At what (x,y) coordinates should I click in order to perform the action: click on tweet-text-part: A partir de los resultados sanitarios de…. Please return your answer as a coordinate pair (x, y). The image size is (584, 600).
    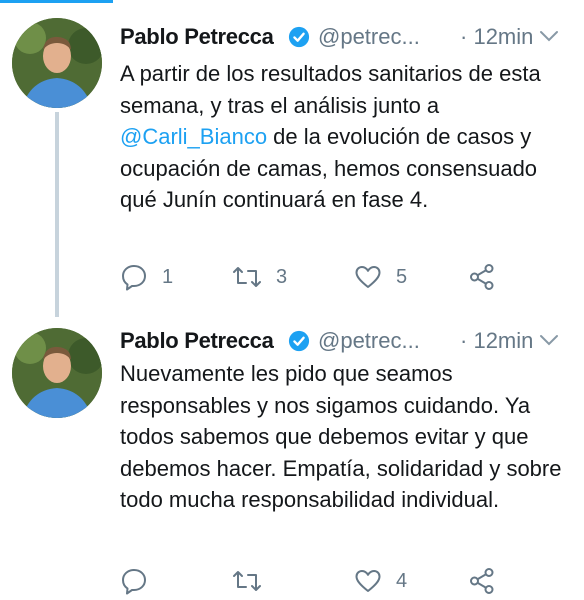
    Looking at the image, I should click on (330, 89).